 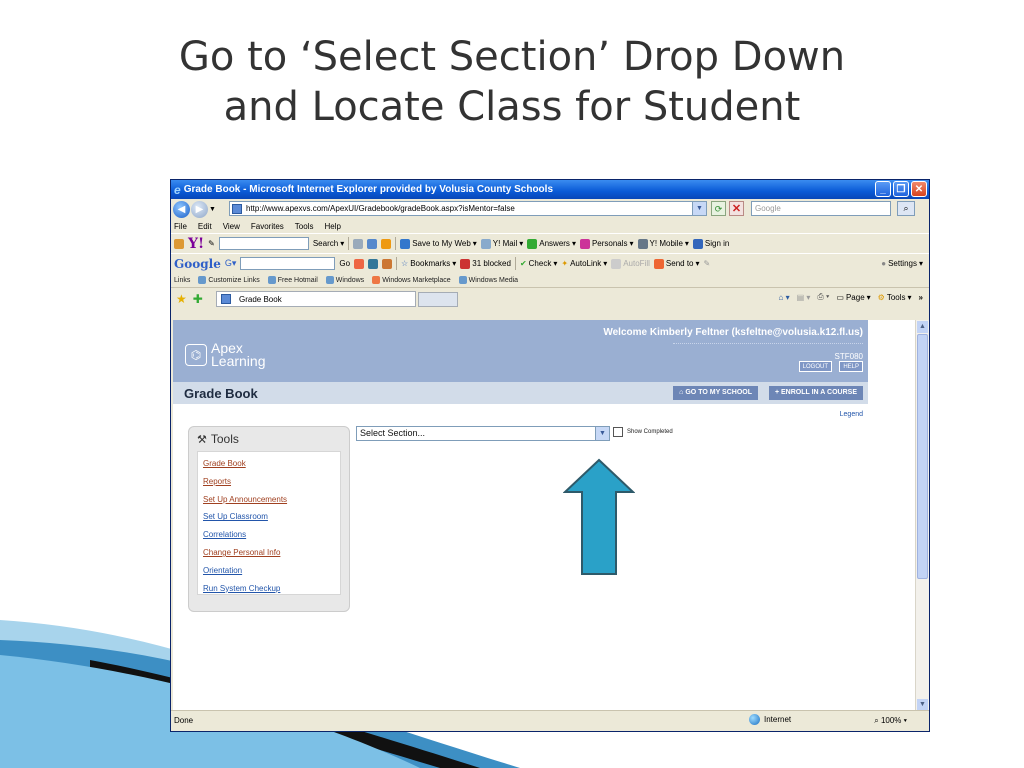 I want to click on enroll-course-button: + ENROLL IN A COURSE, so click(x=815, y=393).